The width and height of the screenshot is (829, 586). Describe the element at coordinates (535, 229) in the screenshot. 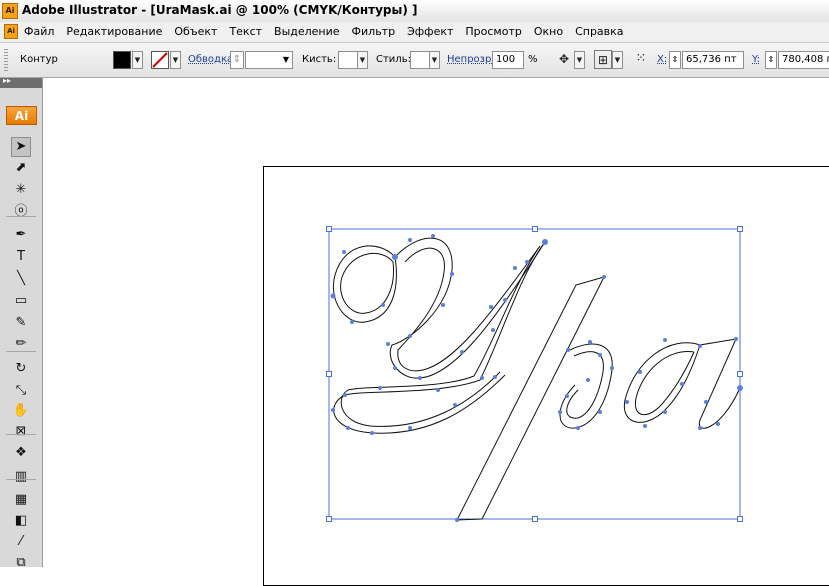

I see `handle-top-center` at that location.